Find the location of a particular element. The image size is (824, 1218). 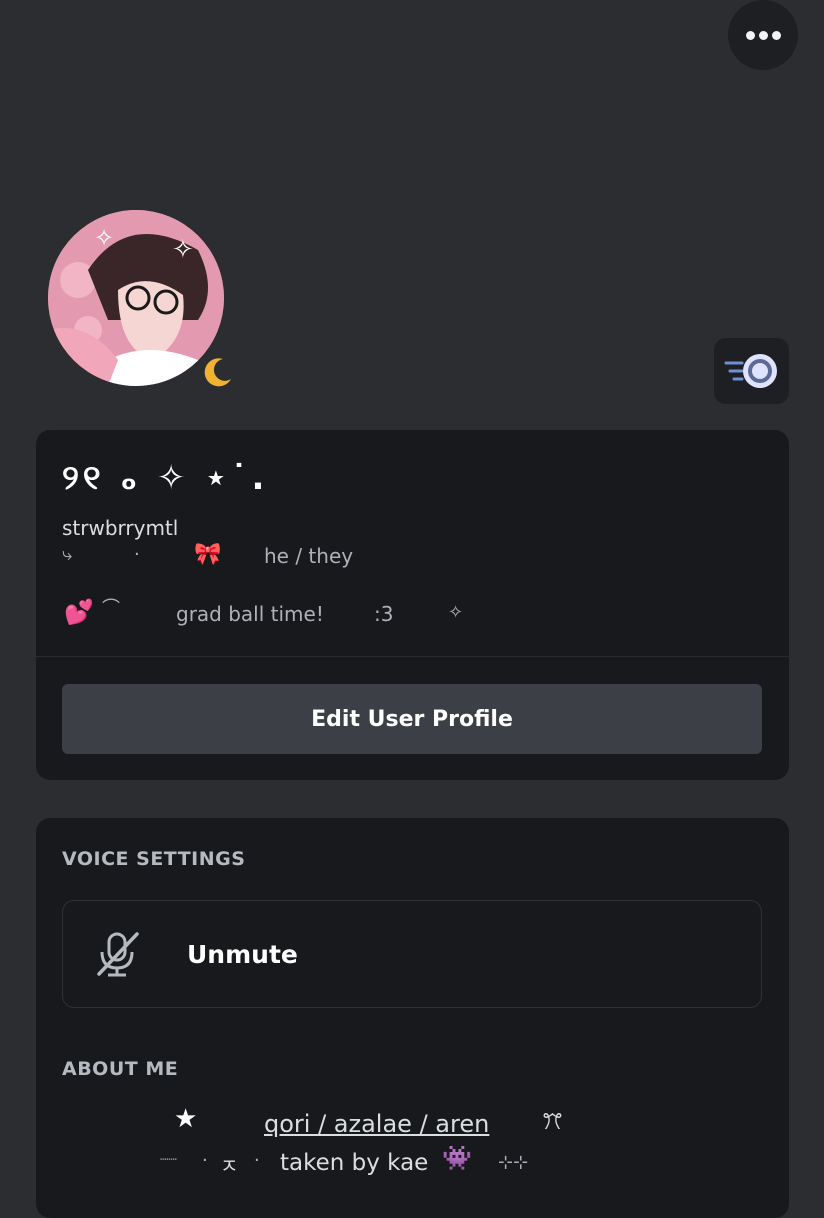

about-me-heading: ABOUT ME is located at coordinates (120, 1069).